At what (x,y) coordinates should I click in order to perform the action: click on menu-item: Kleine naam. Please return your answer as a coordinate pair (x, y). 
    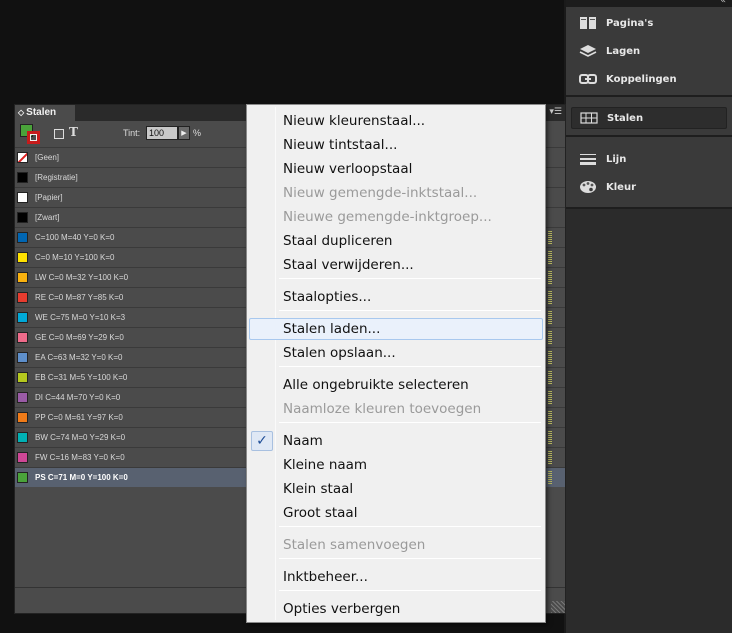
    Looking at the image, I should click on (396, 465).